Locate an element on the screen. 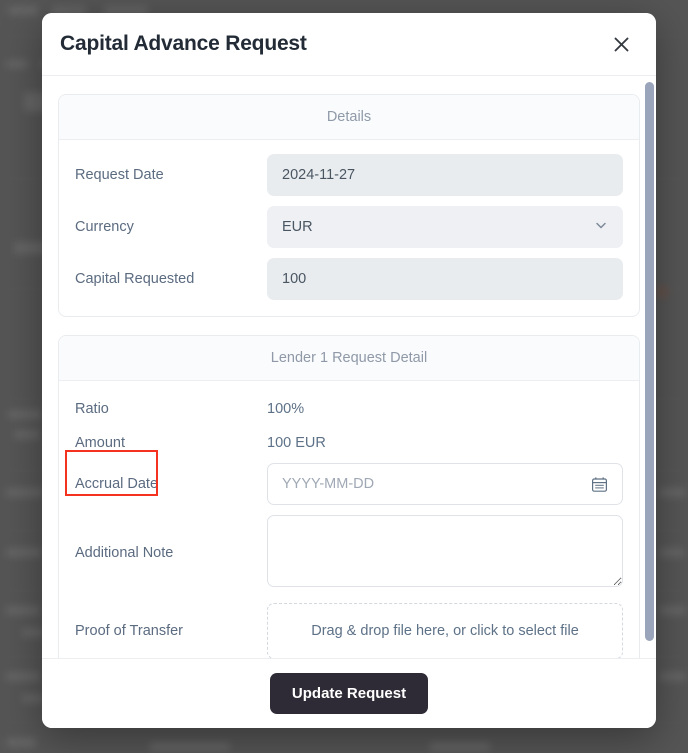 This screenshot has height=753, width=688. capital-requested-input: 100 is located at coordinates (445, 279).